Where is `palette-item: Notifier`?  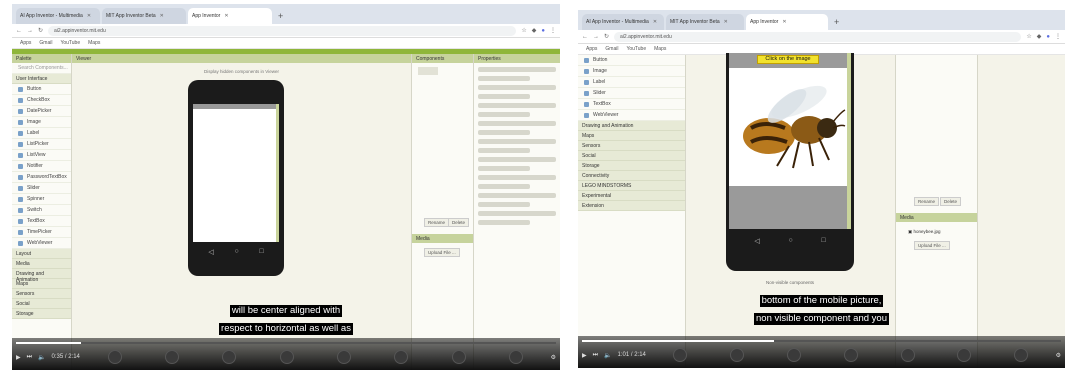 palette-item: Notifier is located at coordinates (41, 166).